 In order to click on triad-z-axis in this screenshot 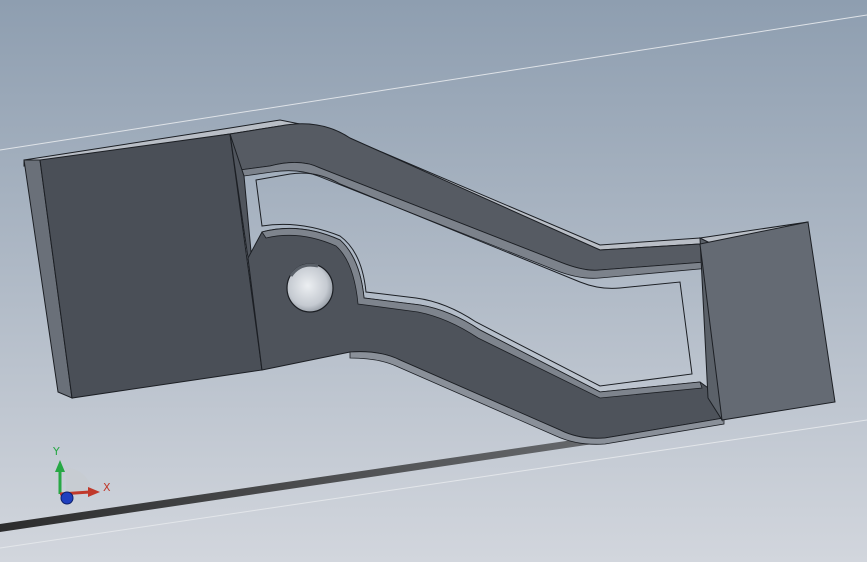, I will do `click(67, 498)`.